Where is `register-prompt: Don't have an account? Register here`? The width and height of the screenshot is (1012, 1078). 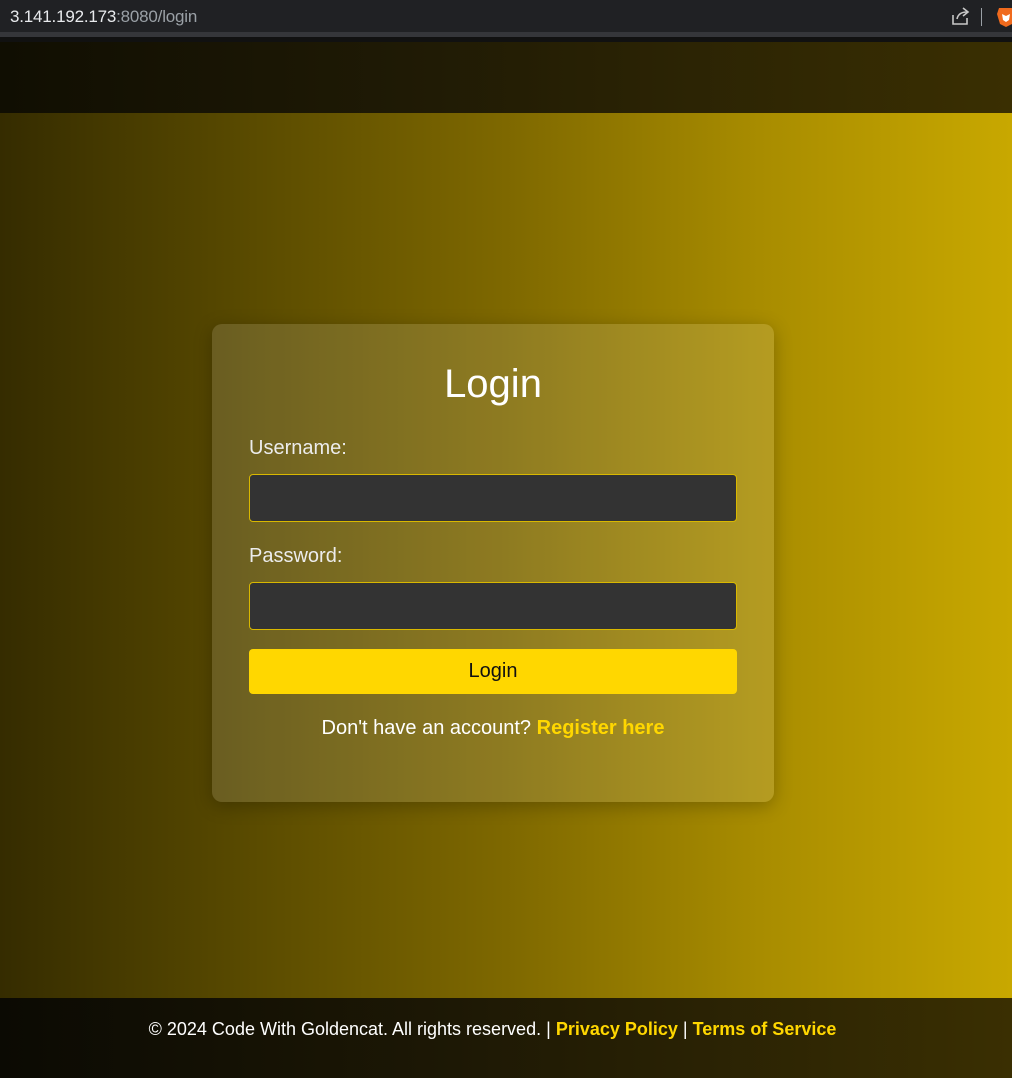
register-prompt: Don't have an account? Register here is located at coordinates (493, 728).